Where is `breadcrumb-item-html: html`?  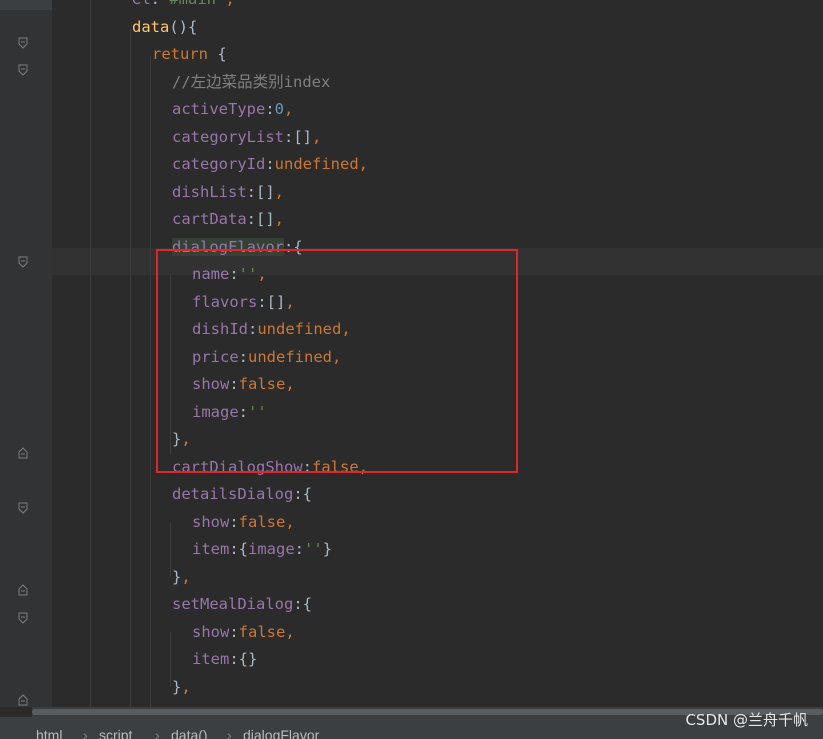 breadcrumb-item-html: html is located at coordinates (49, 728).